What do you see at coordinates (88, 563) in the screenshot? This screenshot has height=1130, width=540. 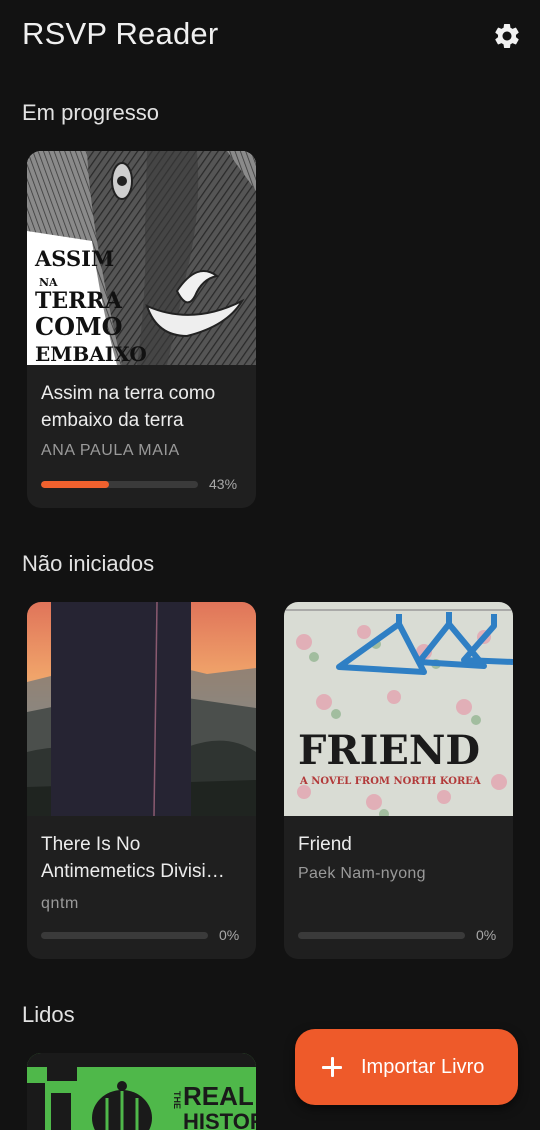 I see `section-title-not-started: Não iniciados` at bounding box center [88, 563].